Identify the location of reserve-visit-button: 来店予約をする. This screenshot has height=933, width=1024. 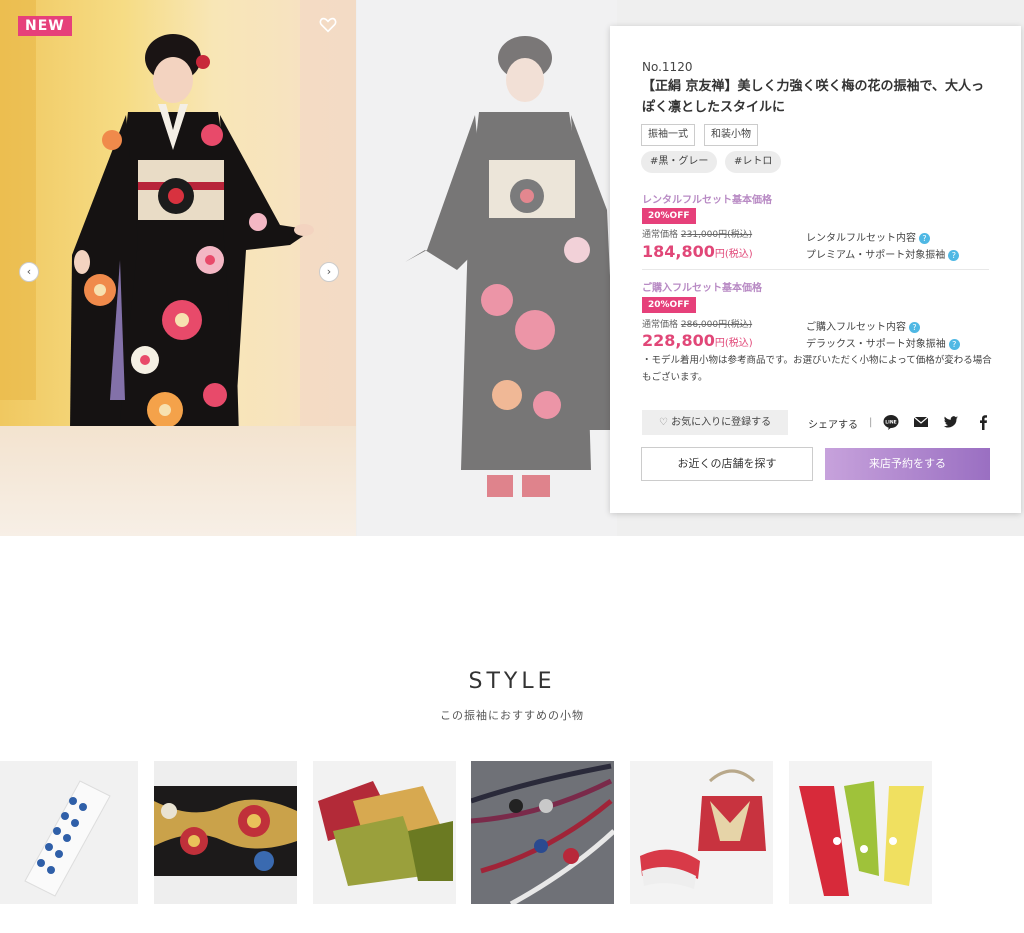
(907, 464).